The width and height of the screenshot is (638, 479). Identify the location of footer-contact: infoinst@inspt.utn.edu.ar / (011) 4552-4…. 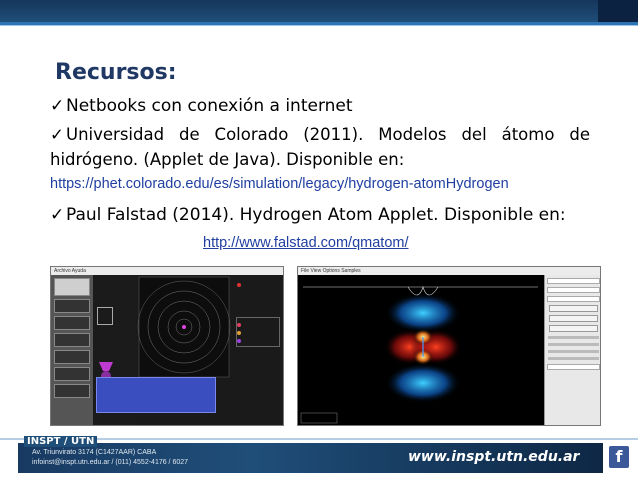
(110, 462).